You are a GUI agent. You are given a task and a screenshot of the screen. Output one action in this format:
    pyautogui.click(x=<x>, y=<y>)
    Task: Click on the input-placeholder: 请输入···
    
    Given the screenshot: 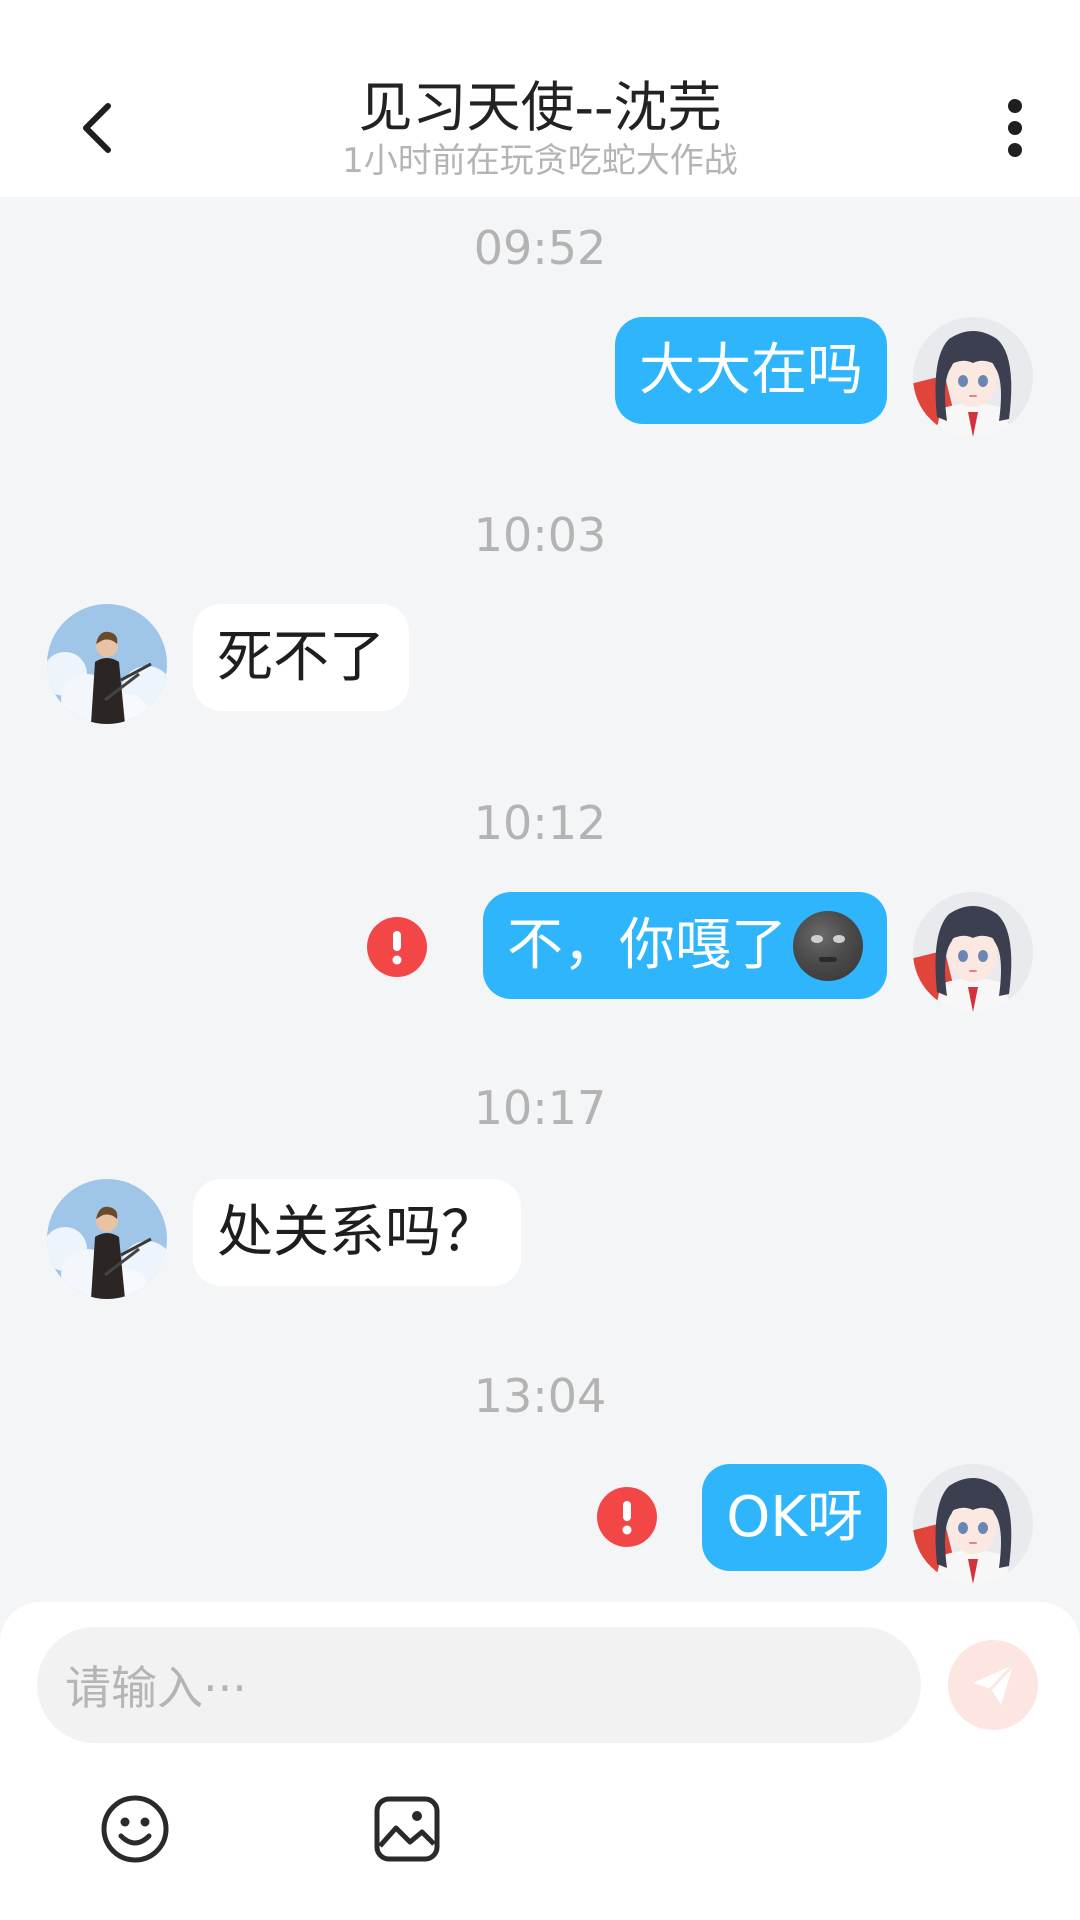 What is the action you would take?
    pyautogui.click(x=156, y=1688)
    